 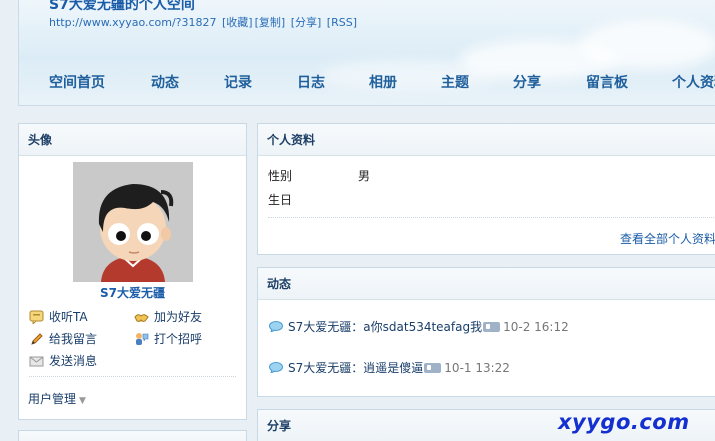 I want to click on follow-icon, so click(x=36, y=317).